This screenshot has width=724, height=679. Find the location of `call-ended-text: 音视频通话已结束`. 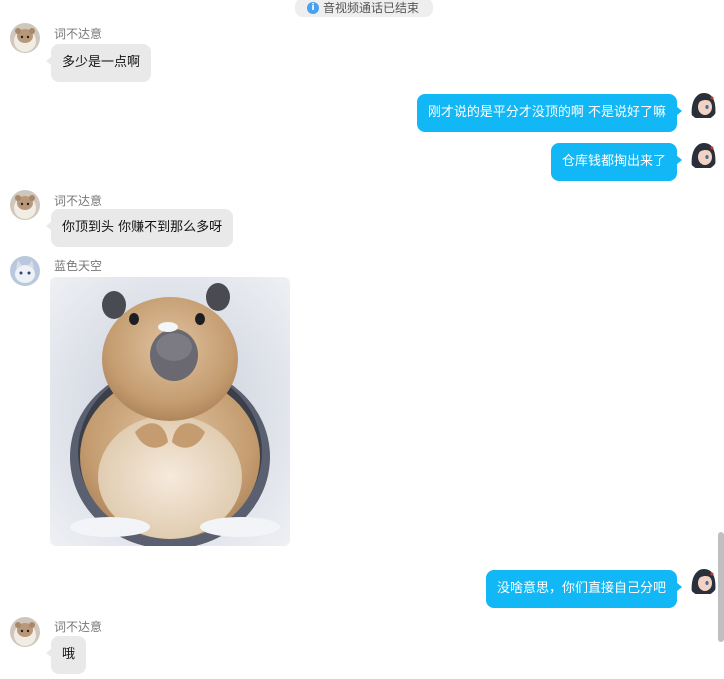

call-ended-text: 音视频通话已结束 is located at coordinates (371, 8).